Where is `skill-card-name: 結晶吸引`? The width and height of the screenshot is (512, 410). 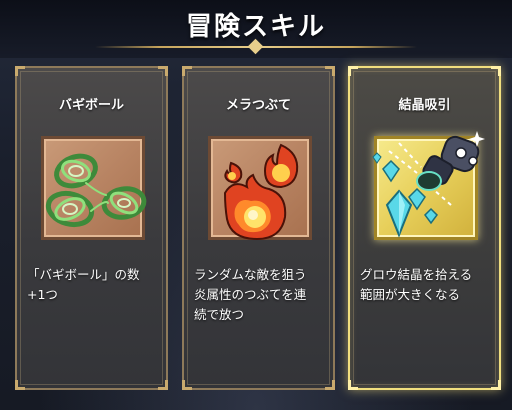
skill-card-name: 結晶吸引 is located at coordinates (424, 105).